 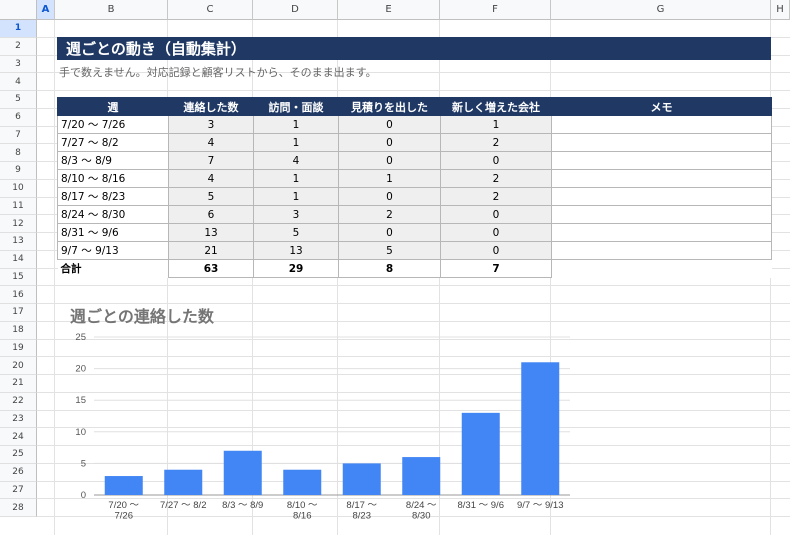 What do you see at coordinates (211, 250) in the screenshot?
I see `contacts-cell: 21` at bounding box center [211, 250].